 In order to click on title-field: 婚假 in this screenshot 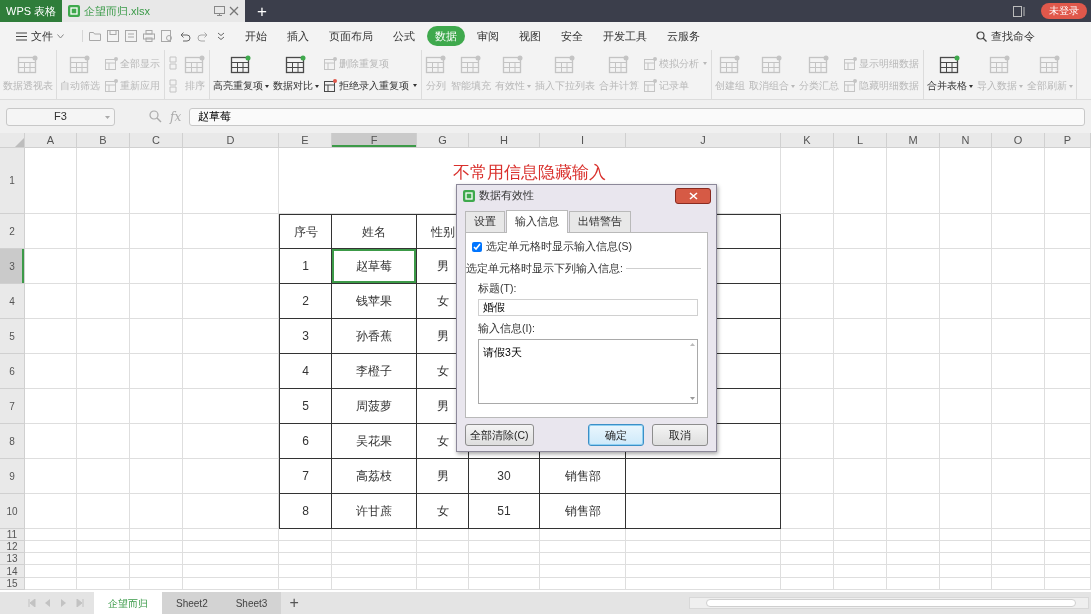, I will do `click(588, 307)`.